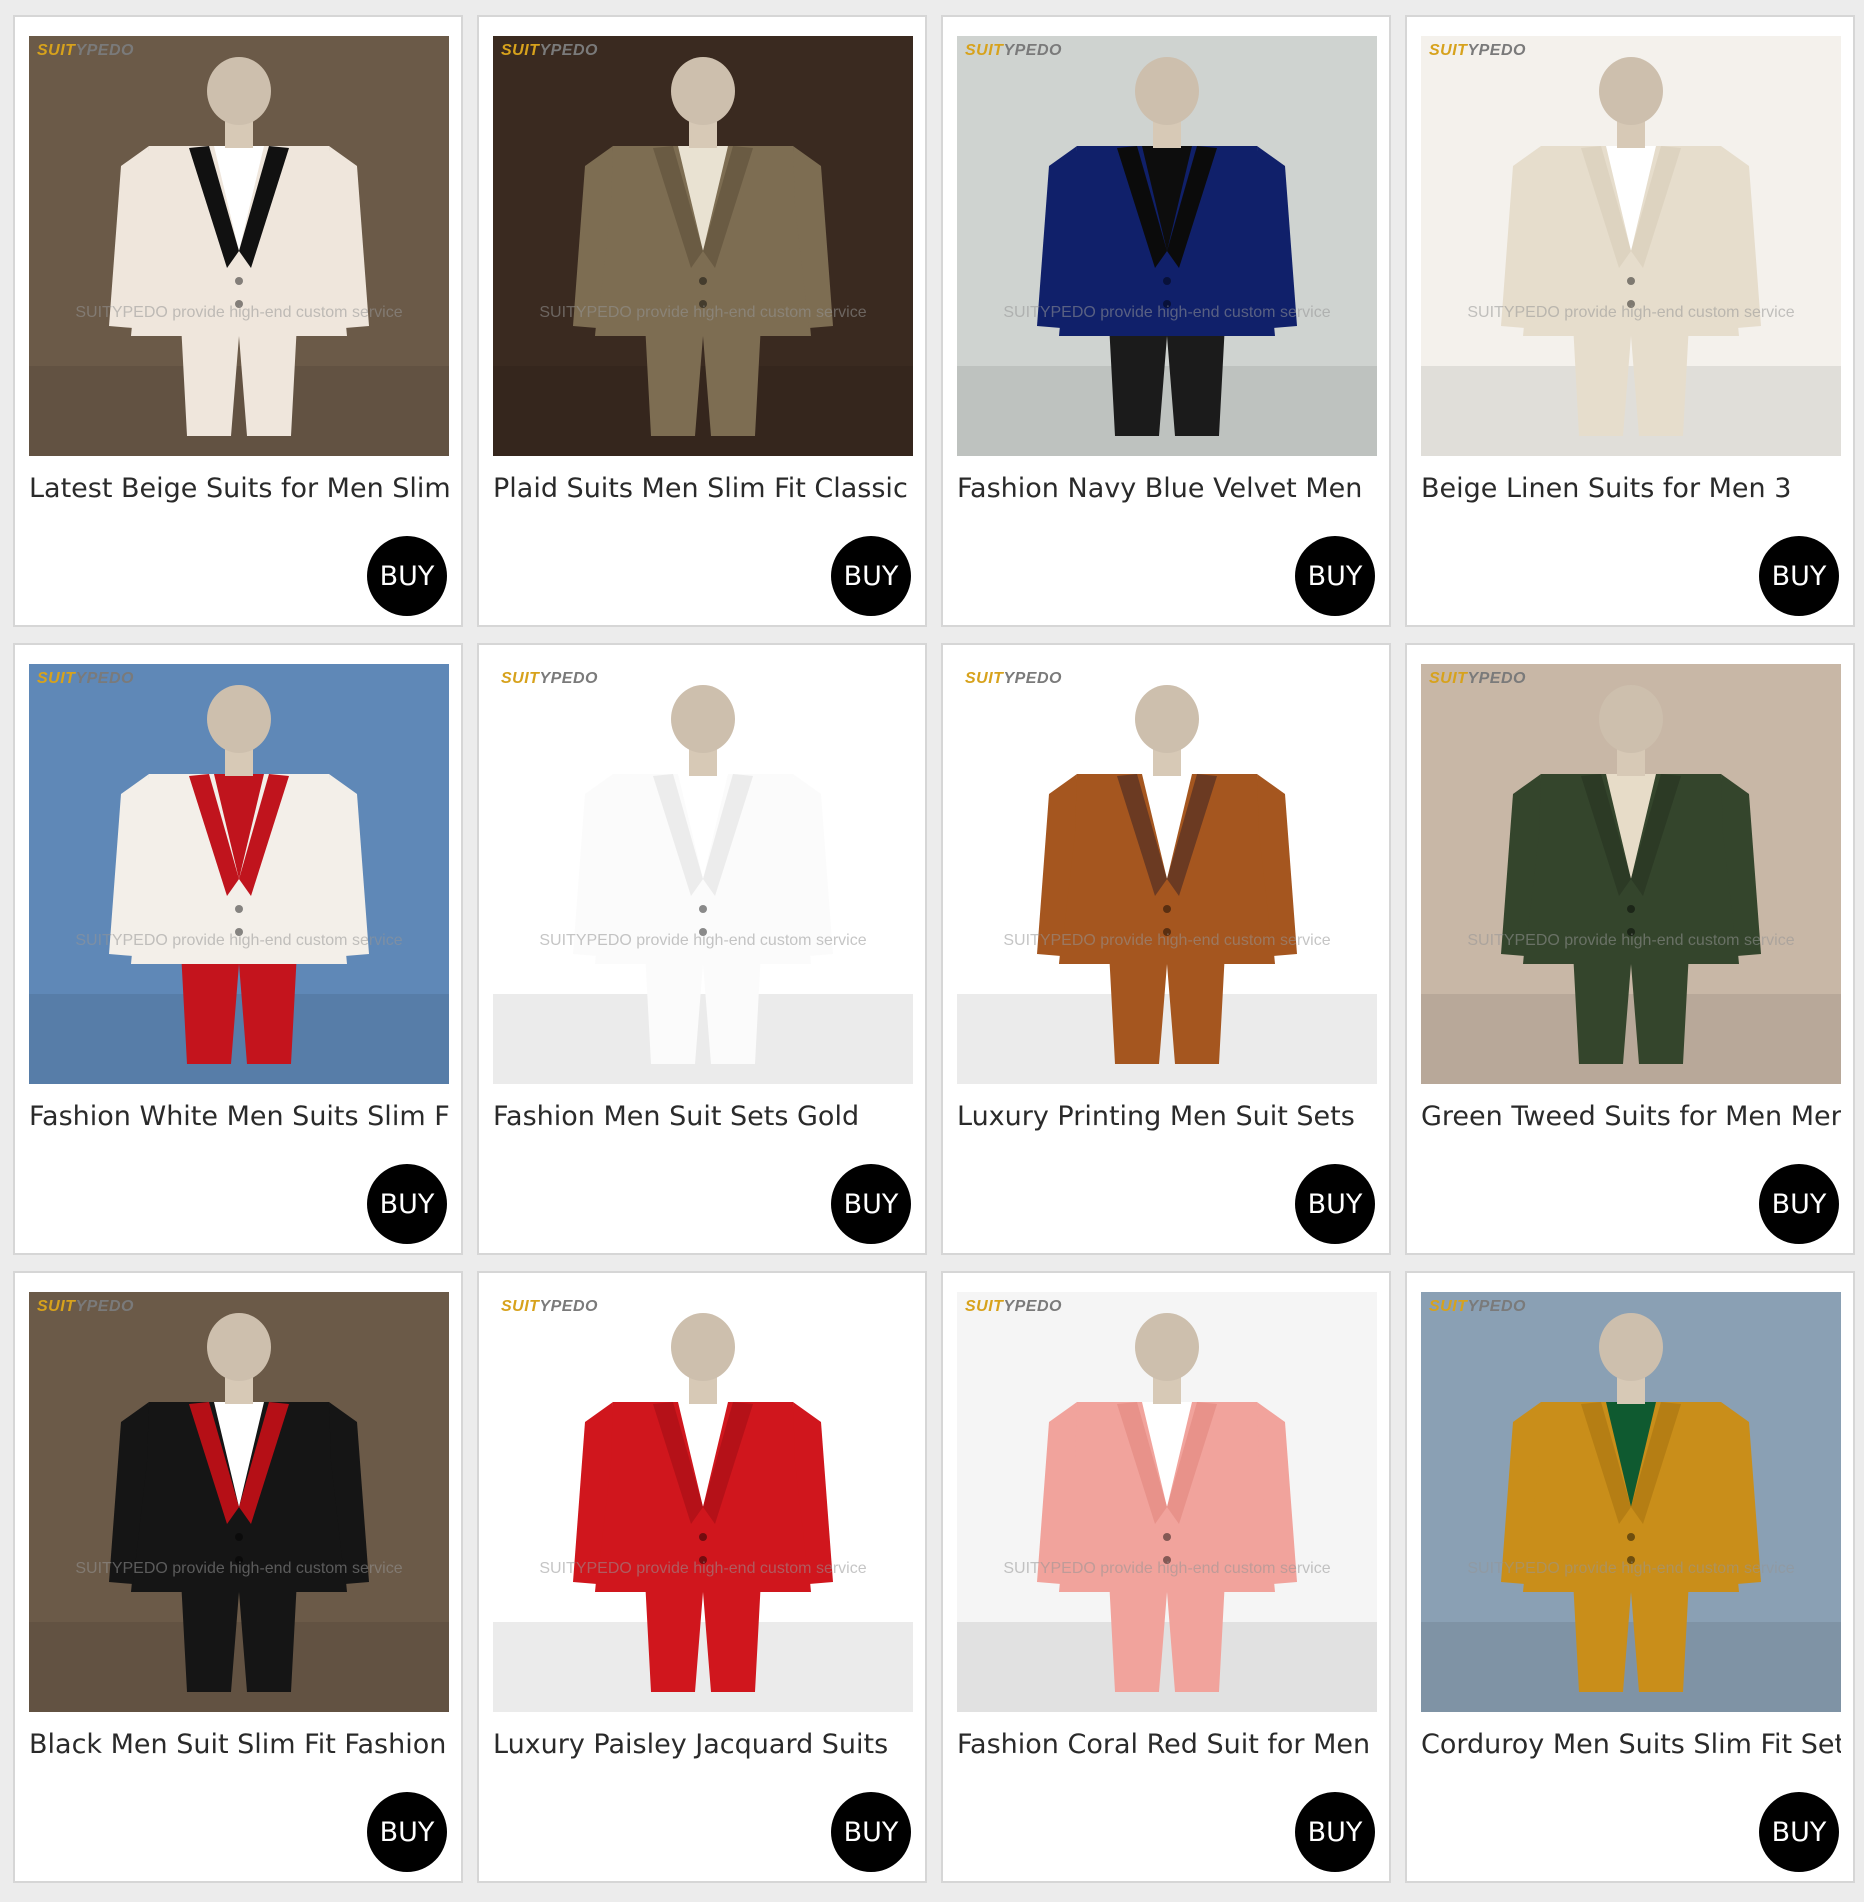  Describe the element at coordinates (703, 1744) in the screenshot. I see `product-title: Luxury Paisley Jacquard Suits` at that location.